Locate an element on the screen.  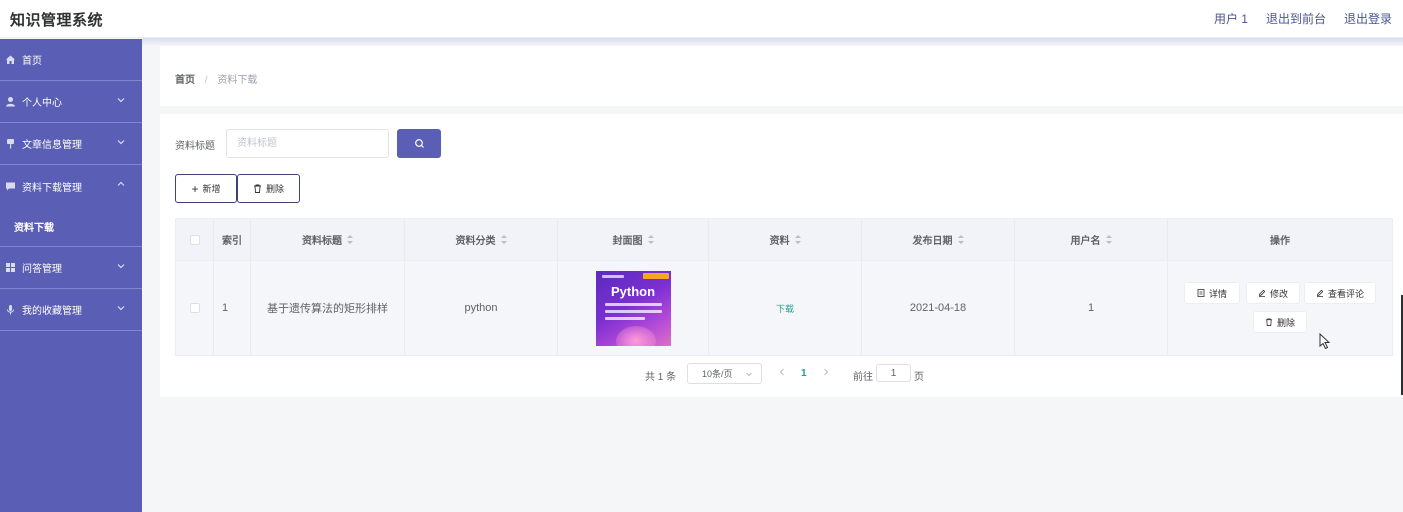
header-category: 资料分类 is located at coordinates (481, 239).